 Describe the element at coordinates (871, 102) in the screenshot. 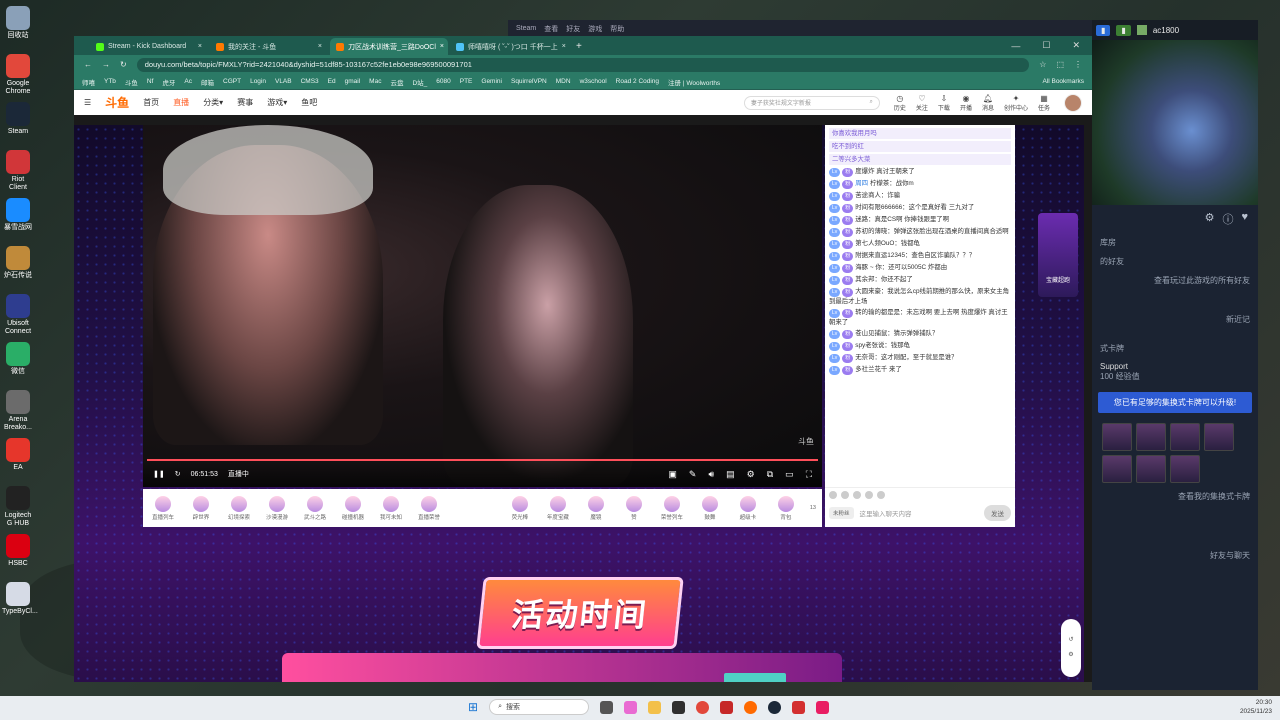

I see `search-icon: ⌕` at that location.